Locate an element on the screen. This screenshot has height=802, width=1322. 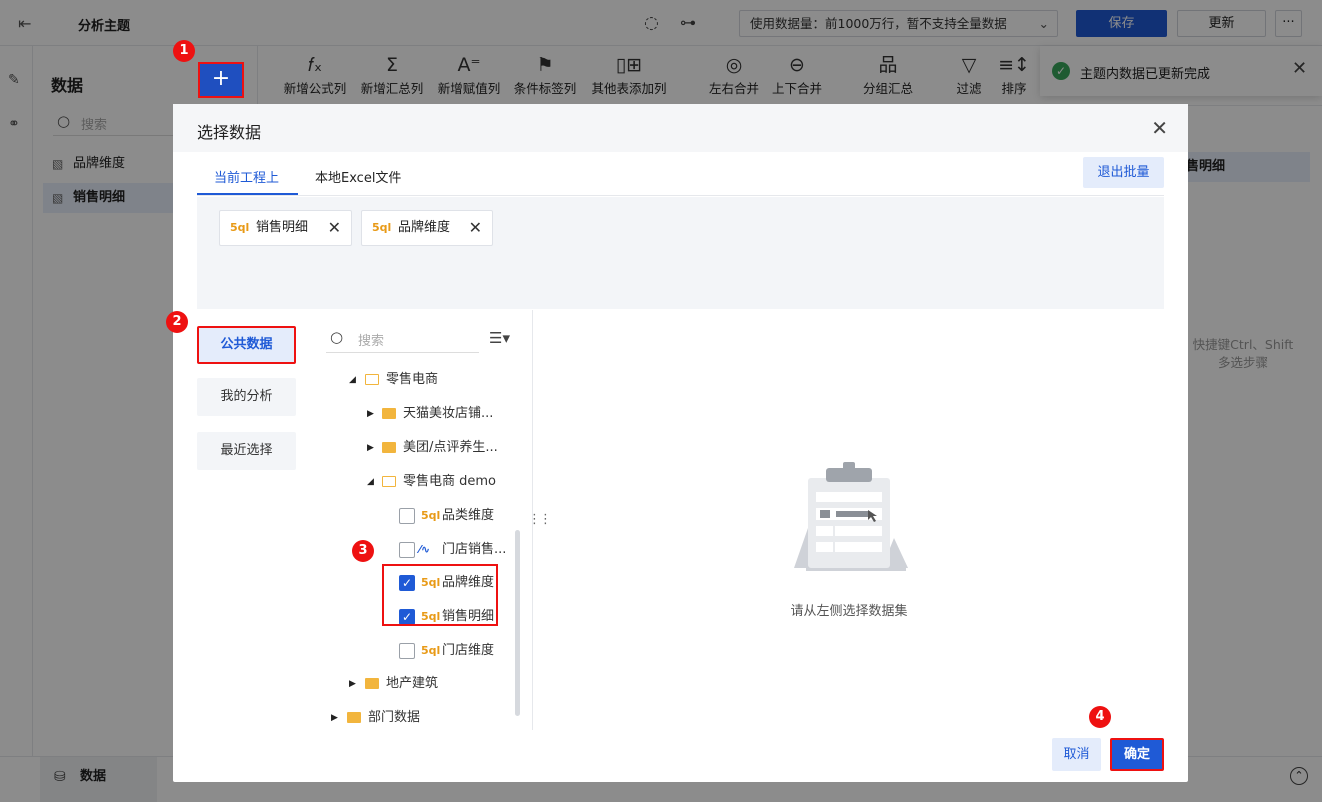
tree-dataset: 5ql 品类维度 is located at coordinates (457, 516).